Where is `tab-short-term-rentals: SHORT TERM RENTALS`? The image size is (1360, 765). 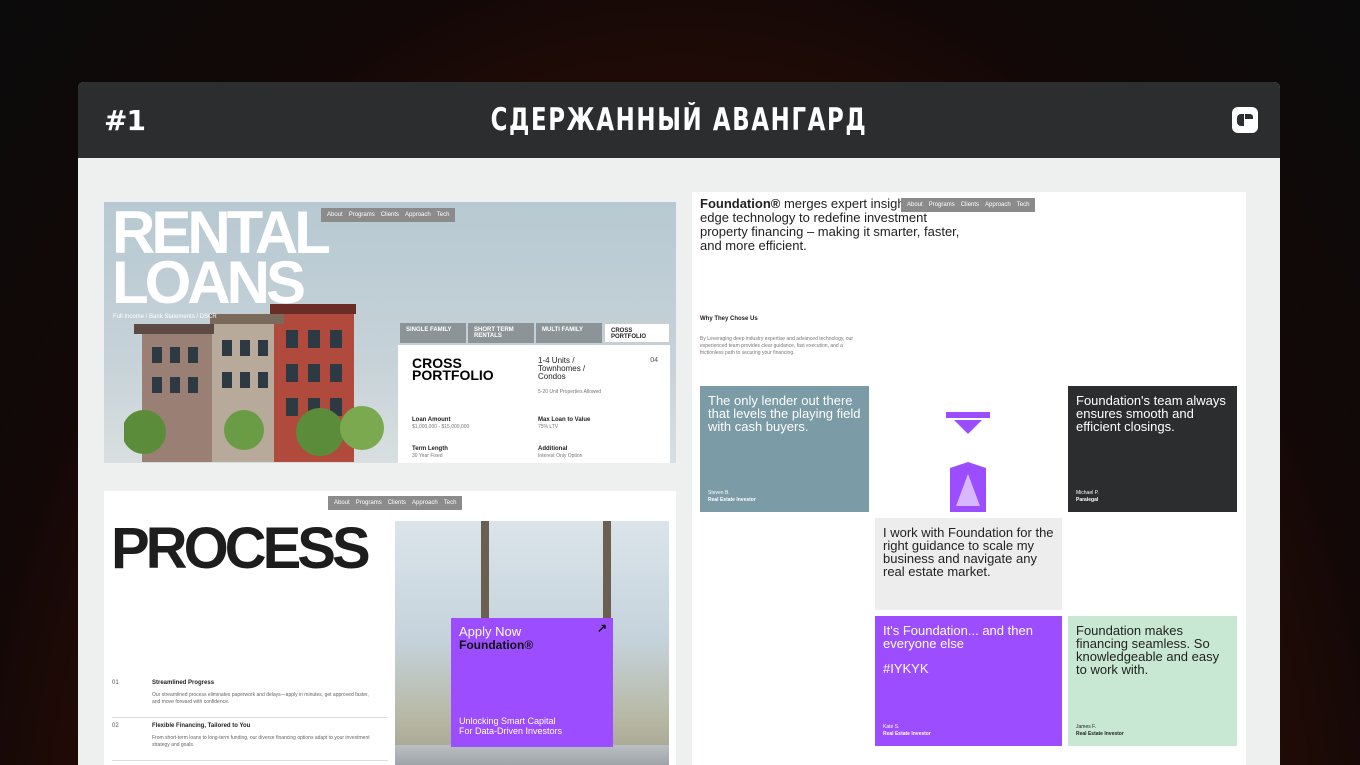
tab-short-term-rentals: SHORT TERM RENTALS is located at coordinates (501, 333).